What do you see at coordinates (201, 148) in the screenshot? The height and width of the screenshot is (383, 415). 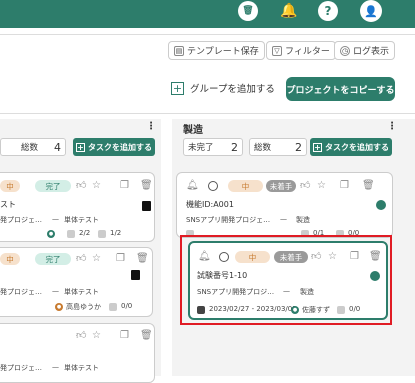 I see `stat-label: 未完了` at bounding box center [201, 148].